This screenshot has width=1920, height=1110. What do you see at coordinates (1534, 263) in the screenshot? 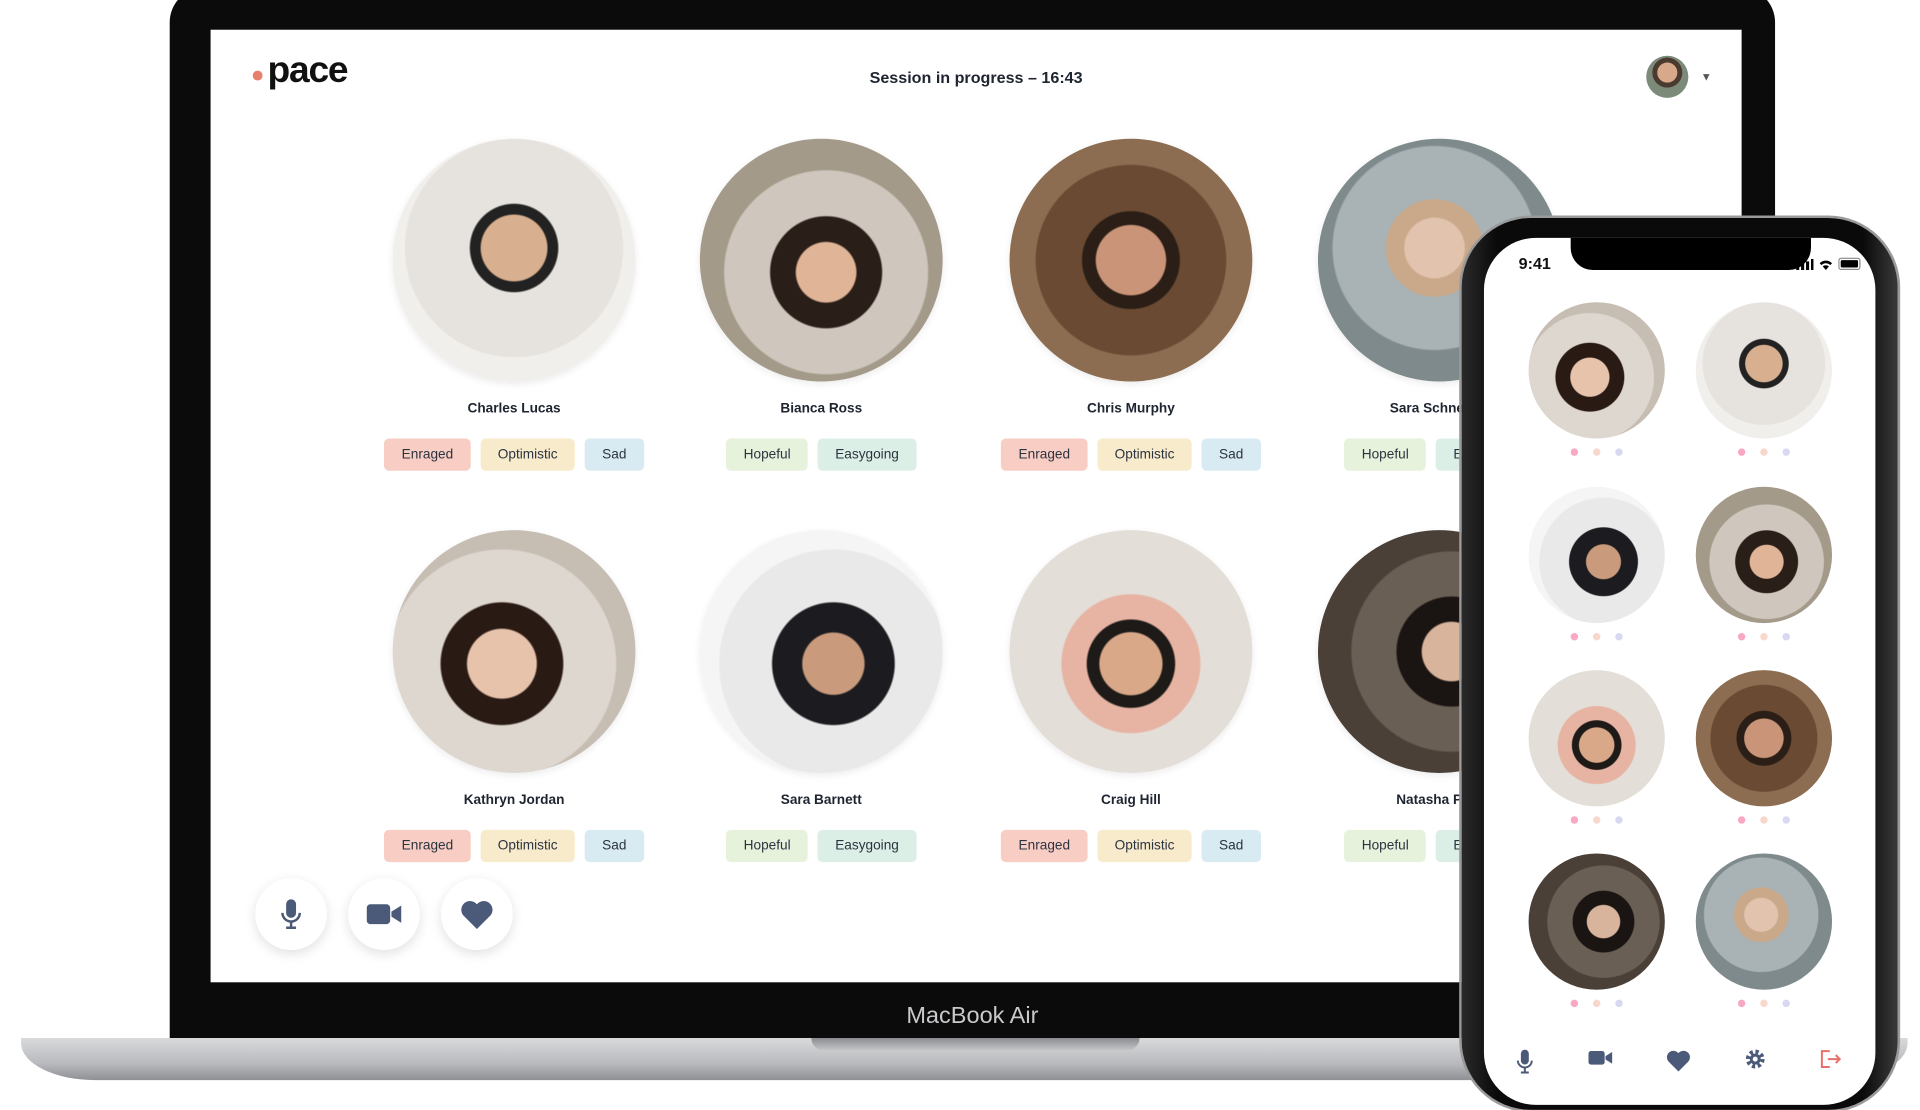
I see `phone-status-time: 9:41` at bounding box center [1534, 263].